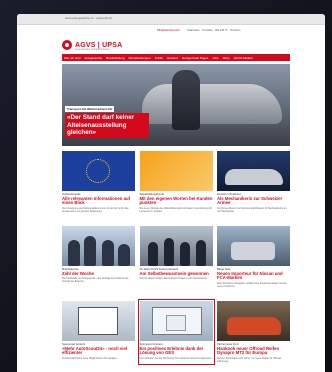 The width and height of the screenshot is (332, 372). I want to click on top-link-left: www.autogewerbe.ch · autoprofi.ch, so click(88, 18).